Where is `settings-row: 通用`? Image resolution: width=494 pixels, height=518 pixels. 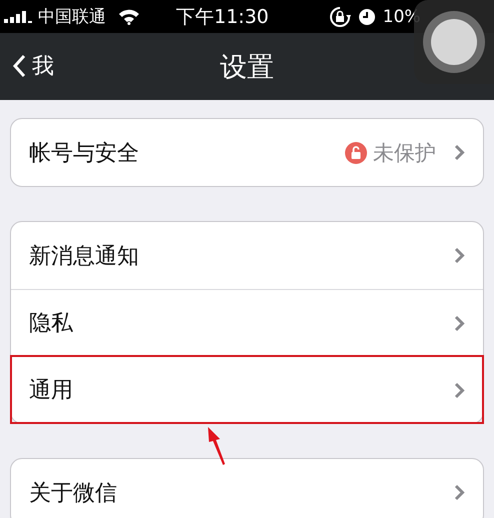 settings-row: 通用 is located at coordinates (247, 389).